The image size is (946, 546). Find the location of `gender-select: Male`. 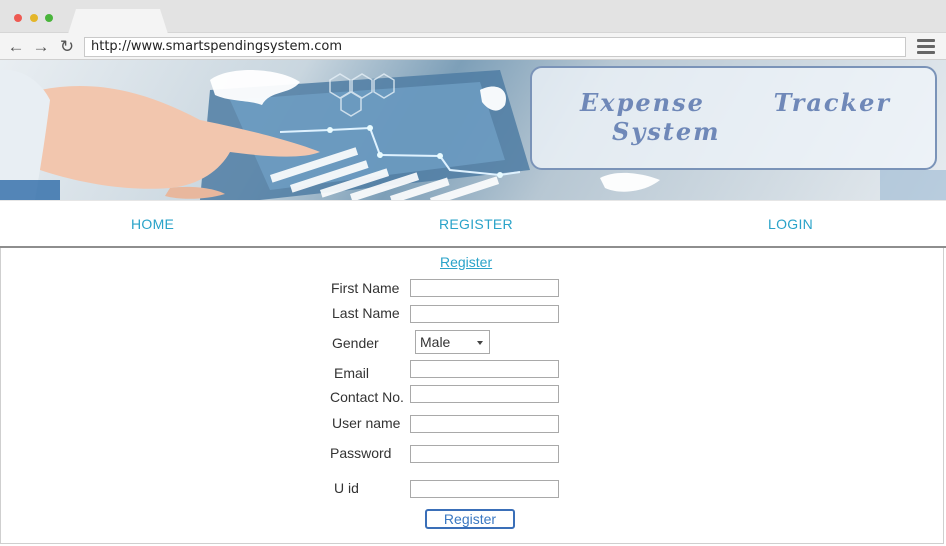

gender-select: Male is located at coordinates (452, 342).